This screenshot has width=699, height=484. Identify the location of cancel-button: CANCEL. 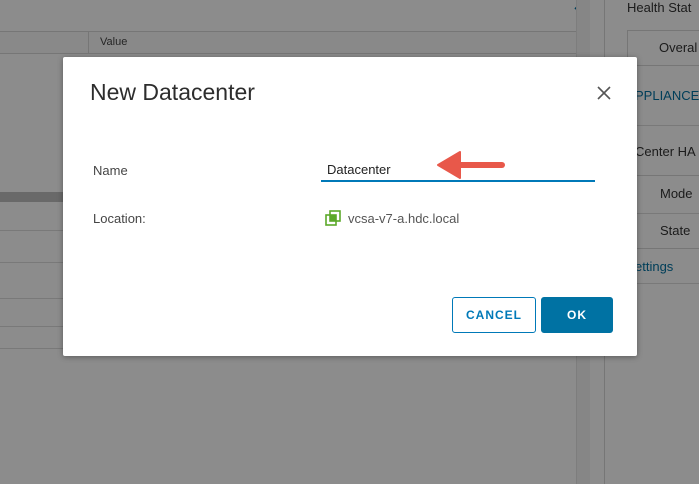
(494, 315).